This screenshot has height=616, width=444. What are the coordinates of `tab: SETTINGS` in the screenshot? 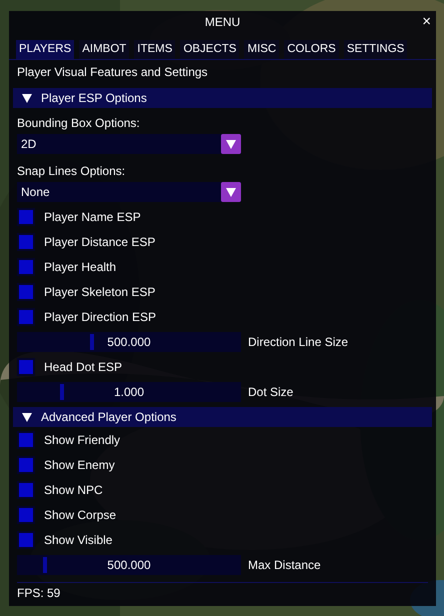 It's located at (376, 49).